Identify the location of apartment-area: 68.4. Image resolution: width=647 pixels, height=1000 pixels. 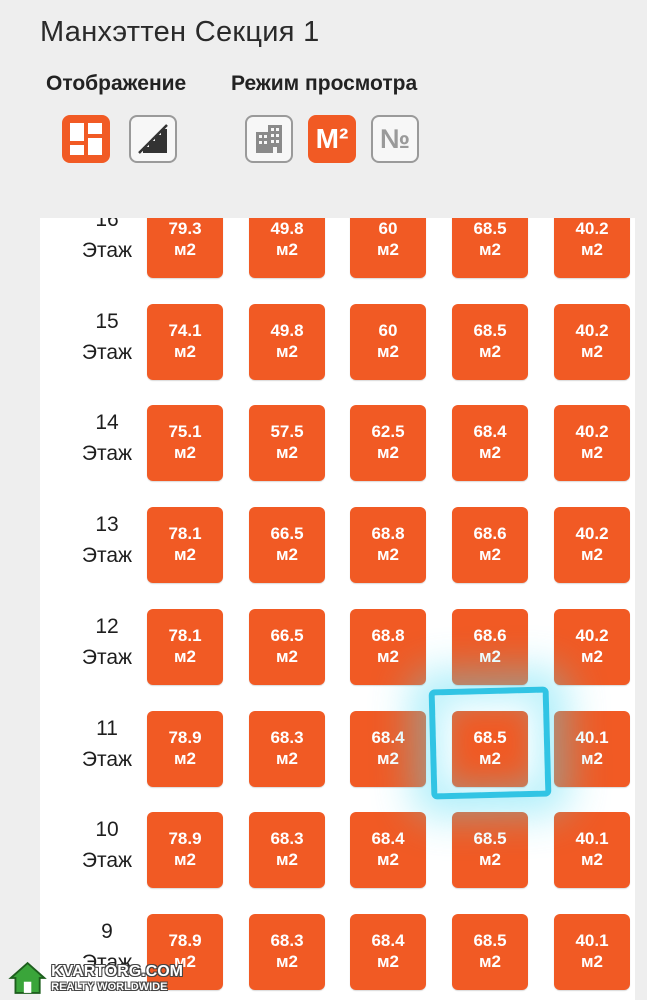
(388, 940).